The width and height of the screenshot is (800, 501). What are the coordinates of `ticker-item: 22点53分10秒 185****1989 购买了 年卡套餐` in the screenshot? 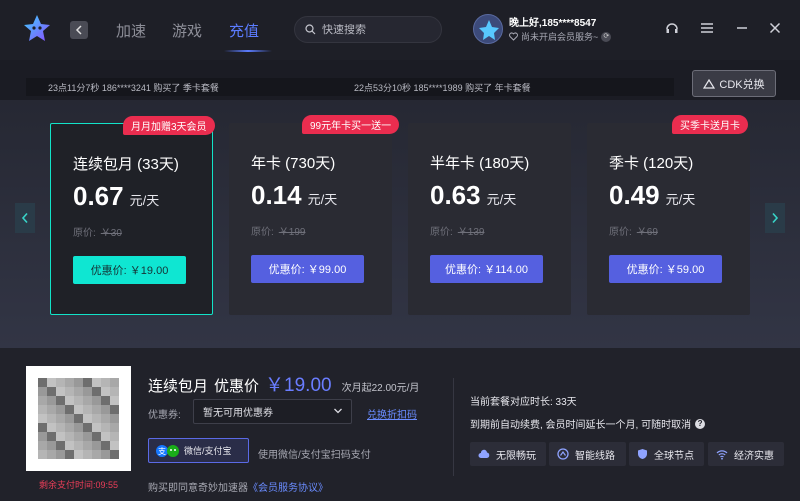 It's located at (442, 87).